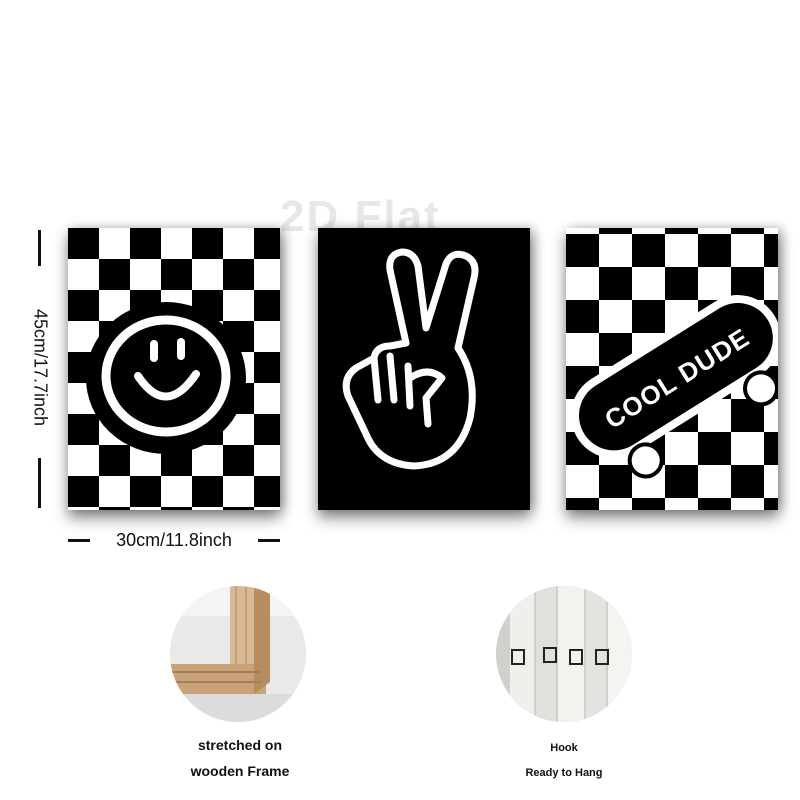  I want to click on caption-line: Hook, so click(564, 748).